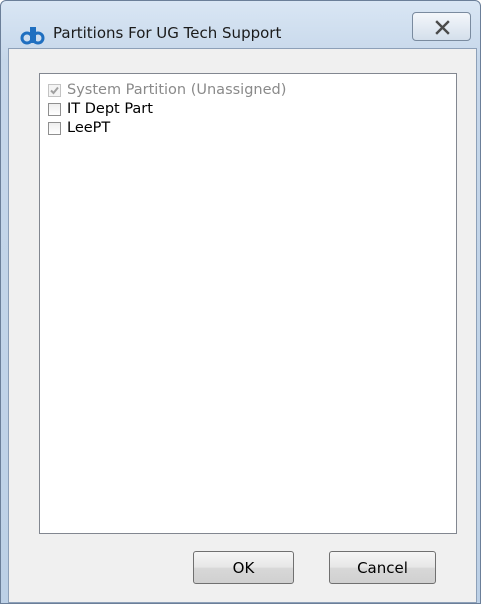  I want to click on system-partition-checkbox, so click(54, 90).